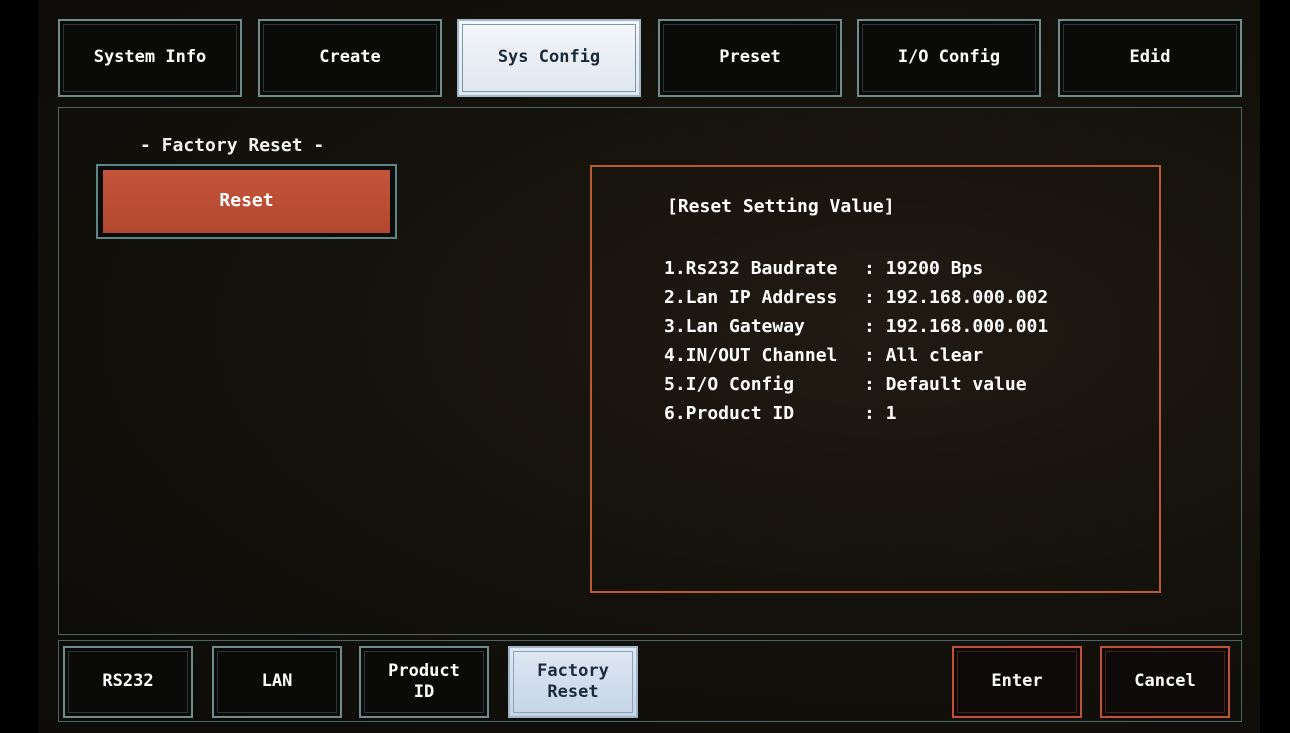  Describe the element at coordinates (956, 326) in the screenshot. I see `setting-value: : 192.168.000.001` at that location.